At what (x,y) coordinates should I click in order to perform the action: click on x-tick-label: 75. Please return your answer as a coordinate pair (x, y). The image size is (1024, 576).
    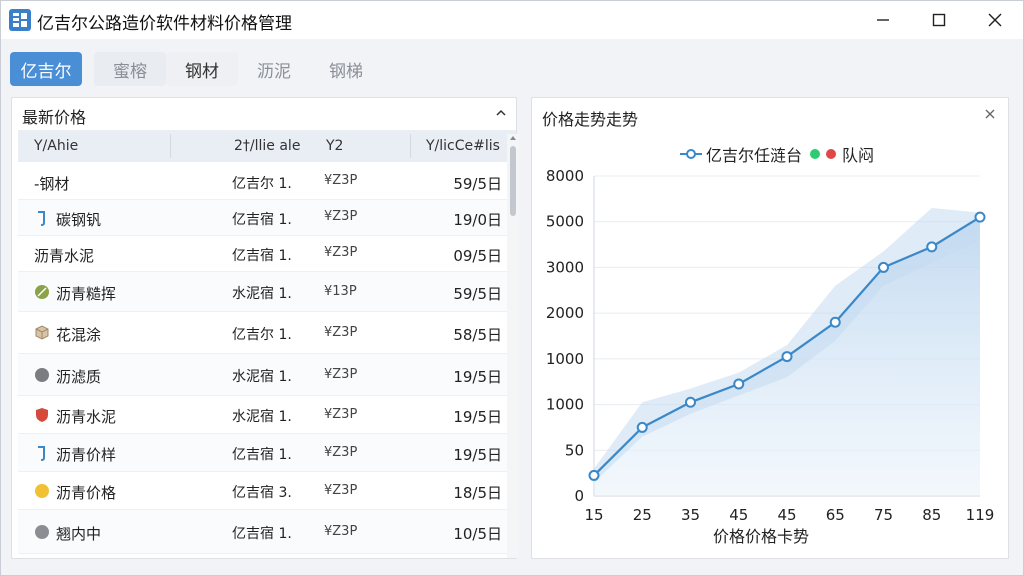
    Looking at the image, I should click on (883, 515).